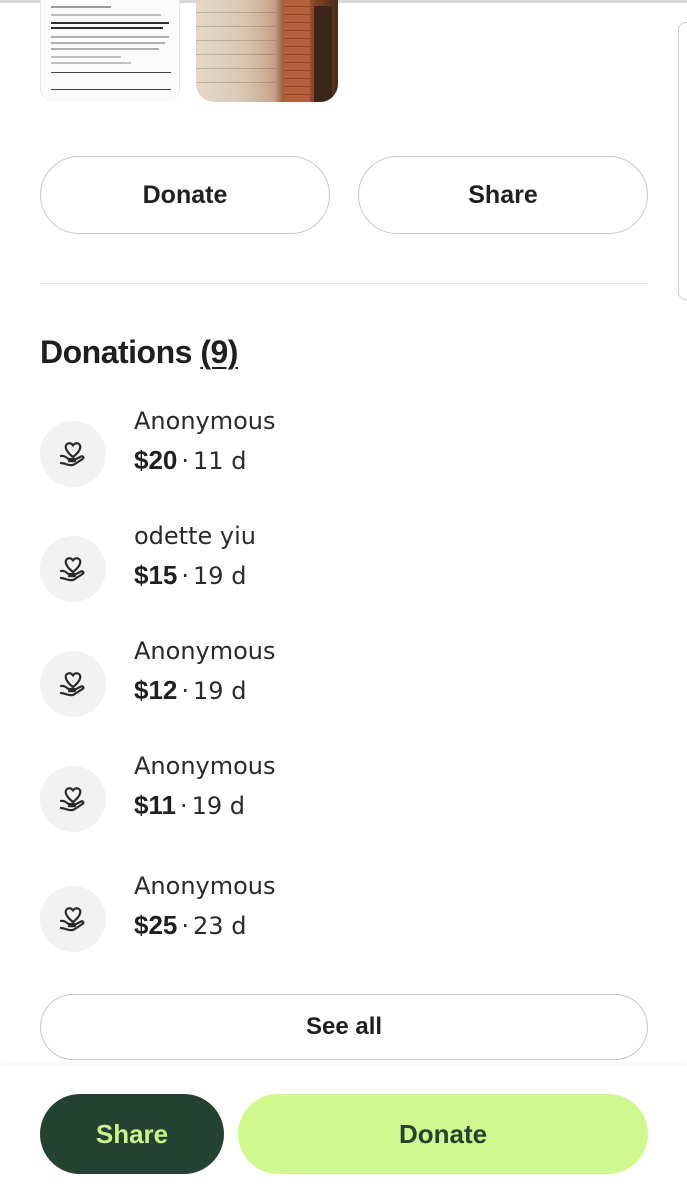 This screenshot has width=687, height=1200. I want to click on donation-meta: $11 · 19 d, so click(189, 805).